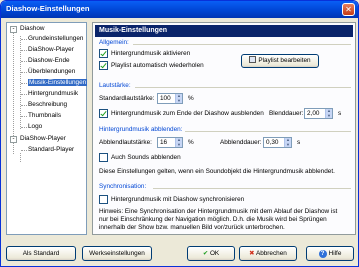 Image resolution: width=359 pixels, height=267 pixels. I want to click on tree-item-grundeinstellungen: Grundeinstellungen, so click(55, 39).